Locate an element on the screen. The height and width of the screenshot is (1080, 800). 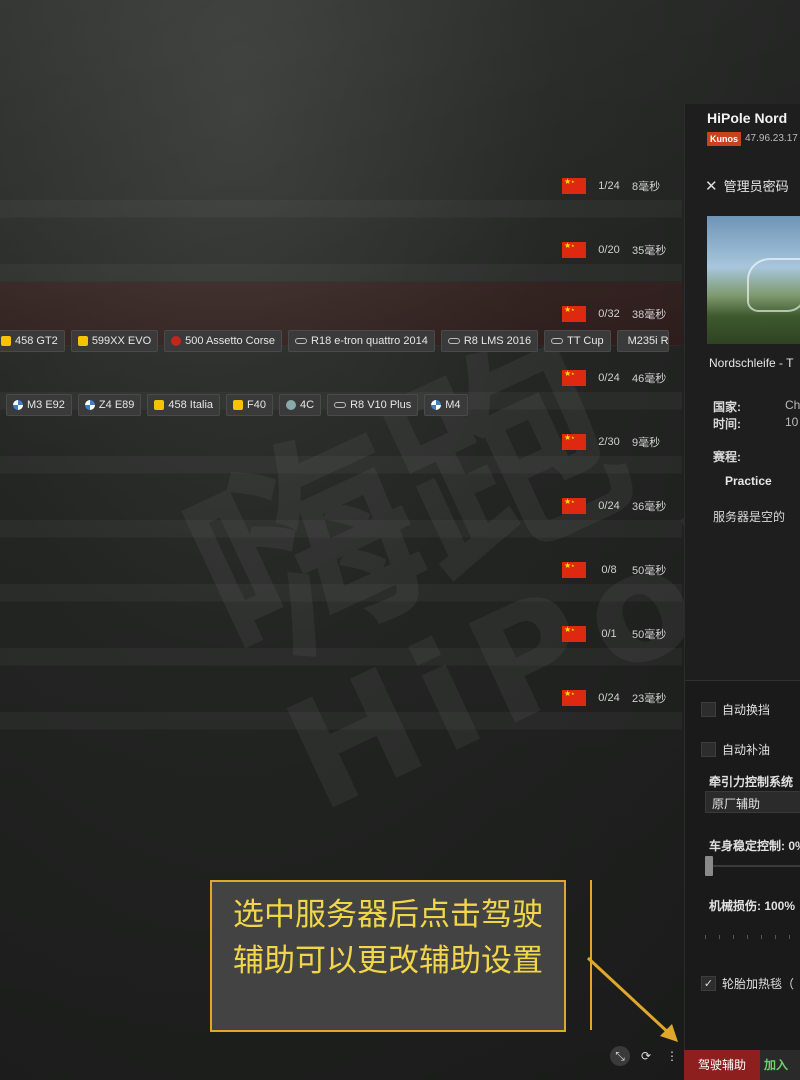
server-row: 0/8 50毫秒 is located at coordinates (341, 570).